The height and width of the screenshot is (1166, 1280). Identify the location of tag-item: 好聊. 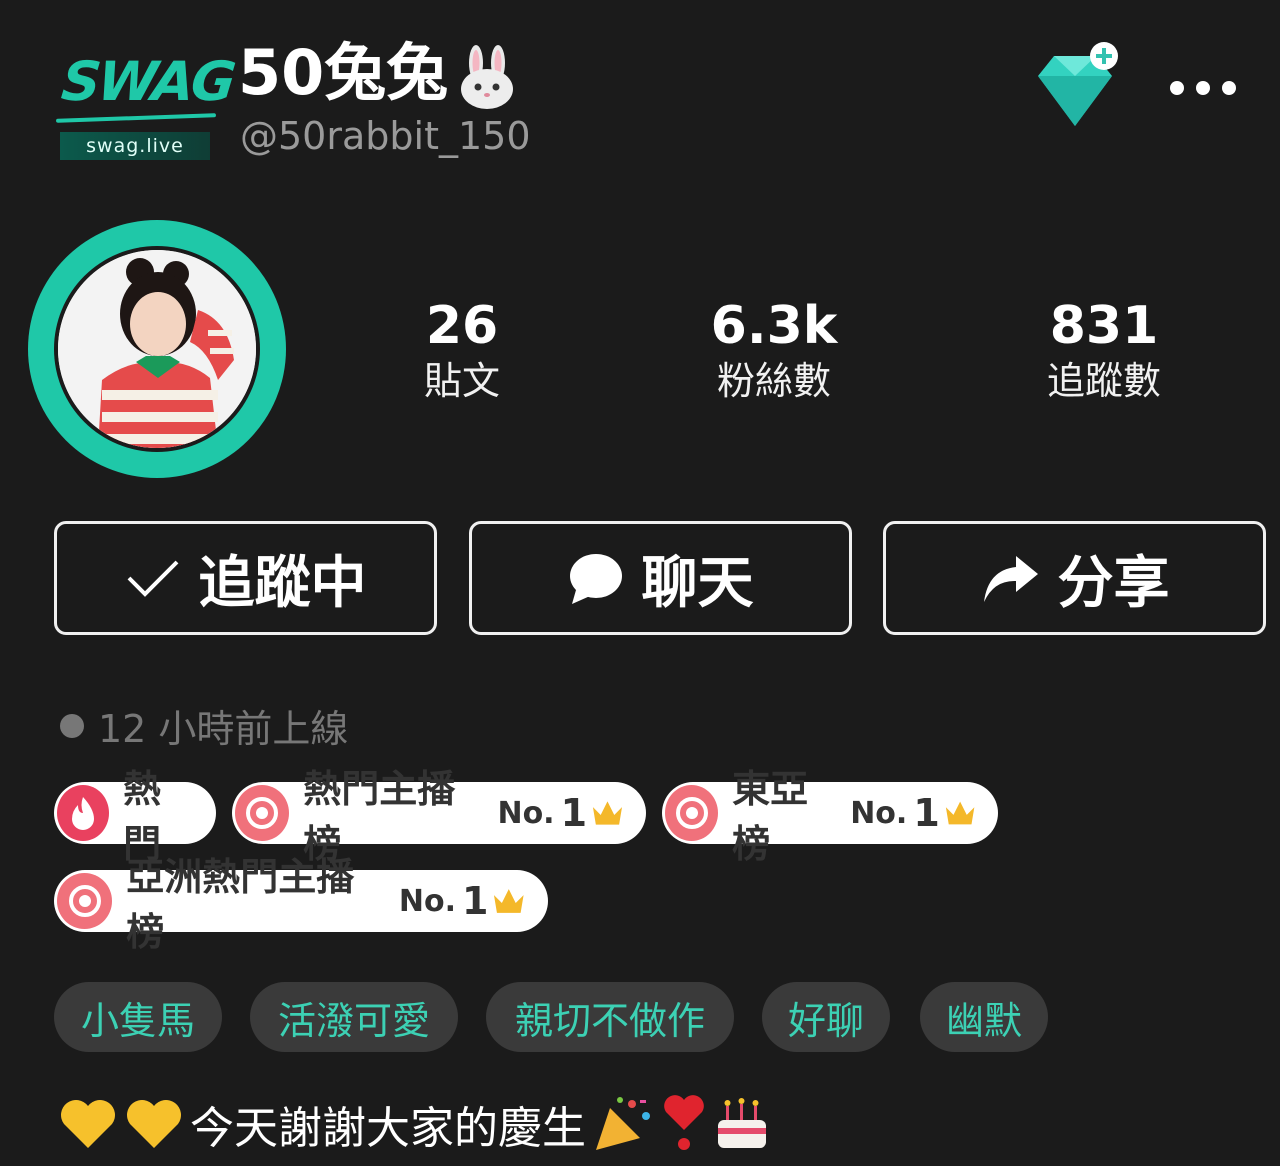
(826, 1017).